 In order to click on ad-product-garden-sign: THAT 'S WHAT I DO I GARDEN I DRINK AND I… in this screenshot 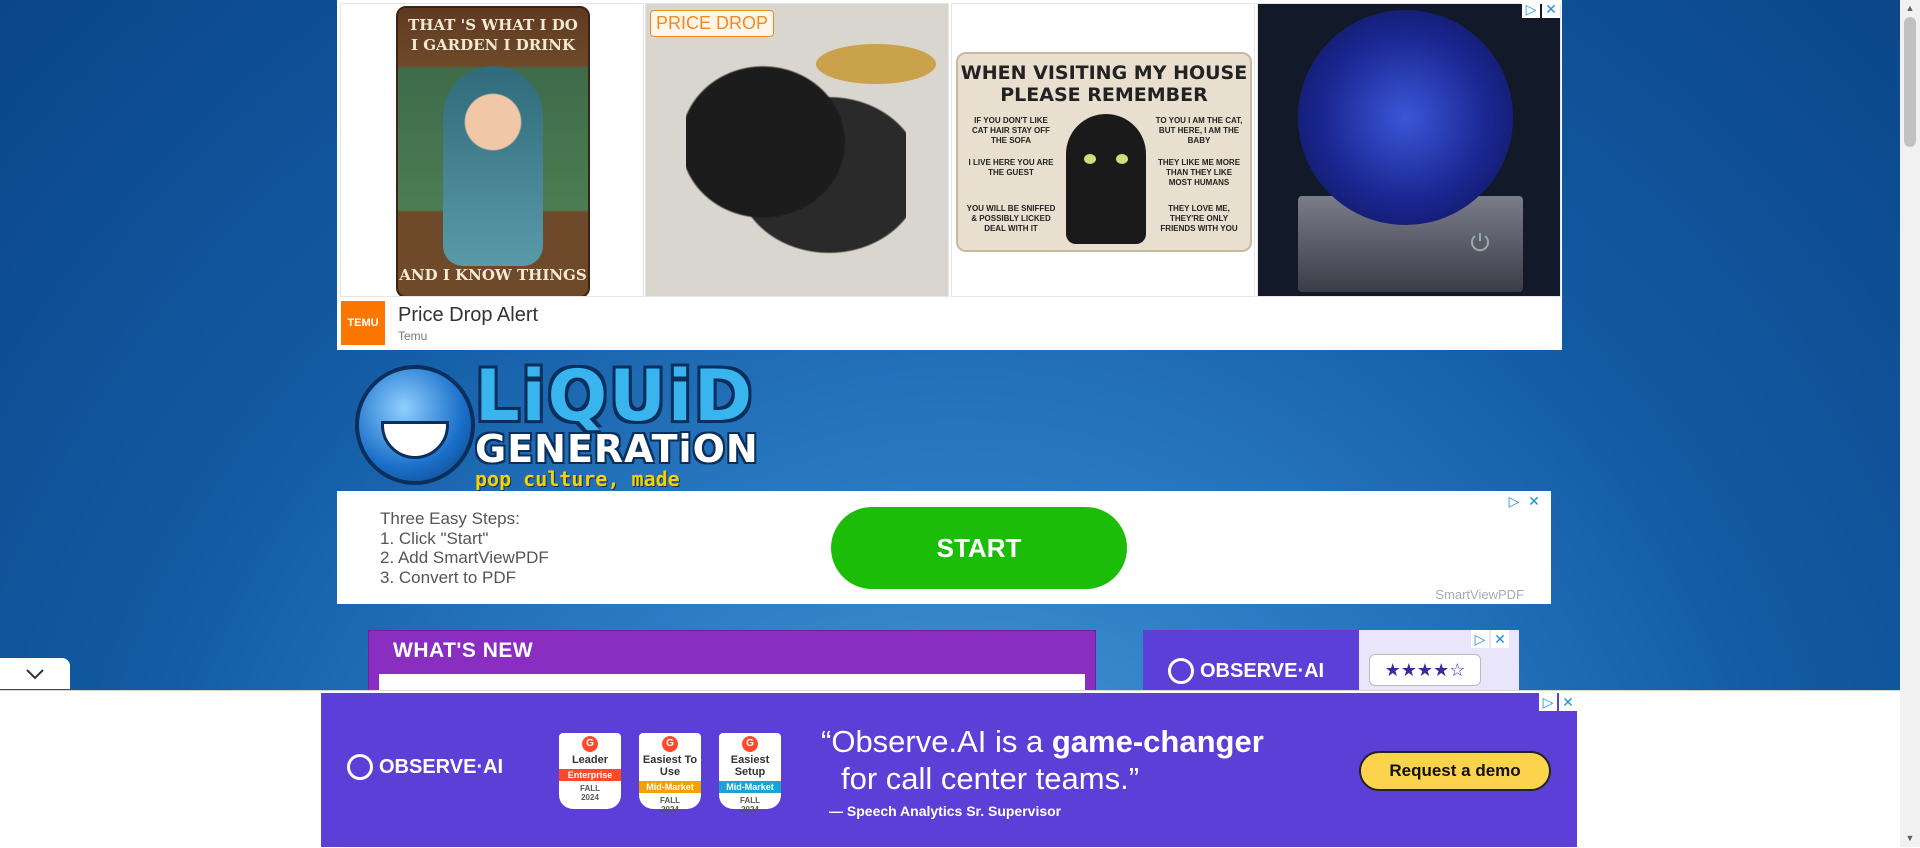, I will do `click(492, 150)`.